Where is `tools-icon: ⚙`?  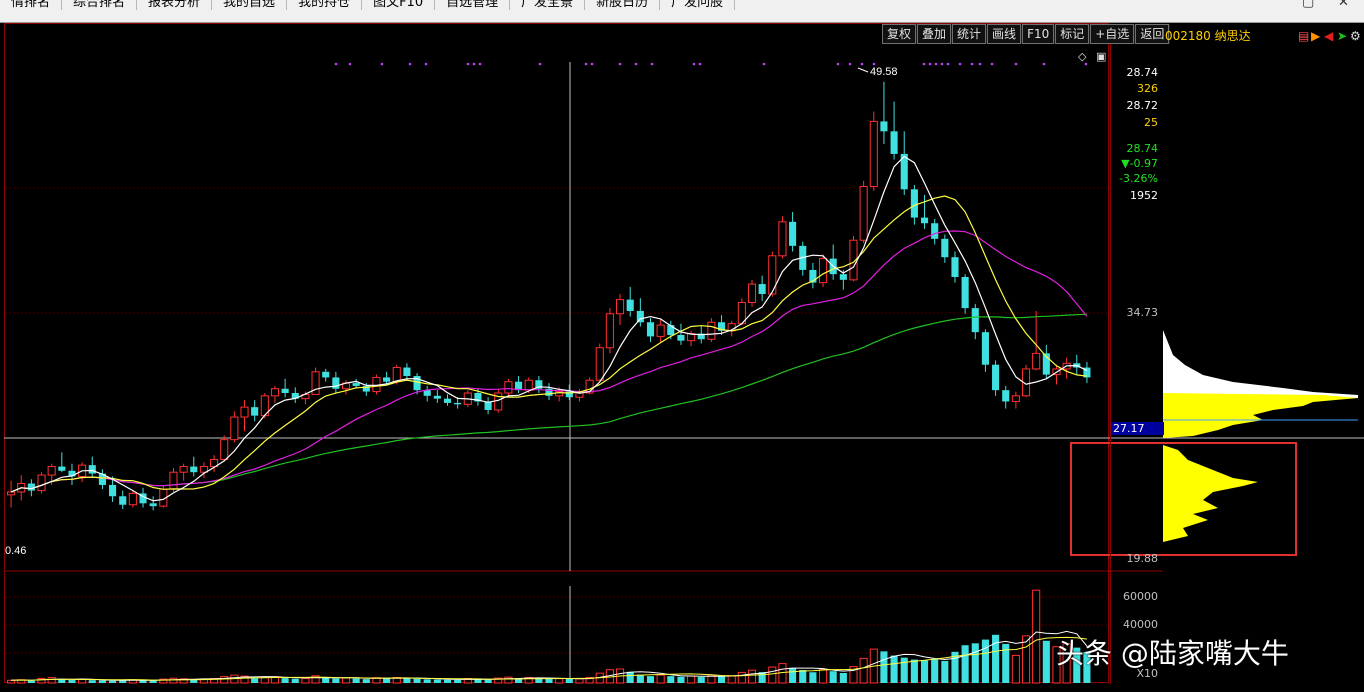 tools-icon: ⚙ is located at coordinates (1355, 36).